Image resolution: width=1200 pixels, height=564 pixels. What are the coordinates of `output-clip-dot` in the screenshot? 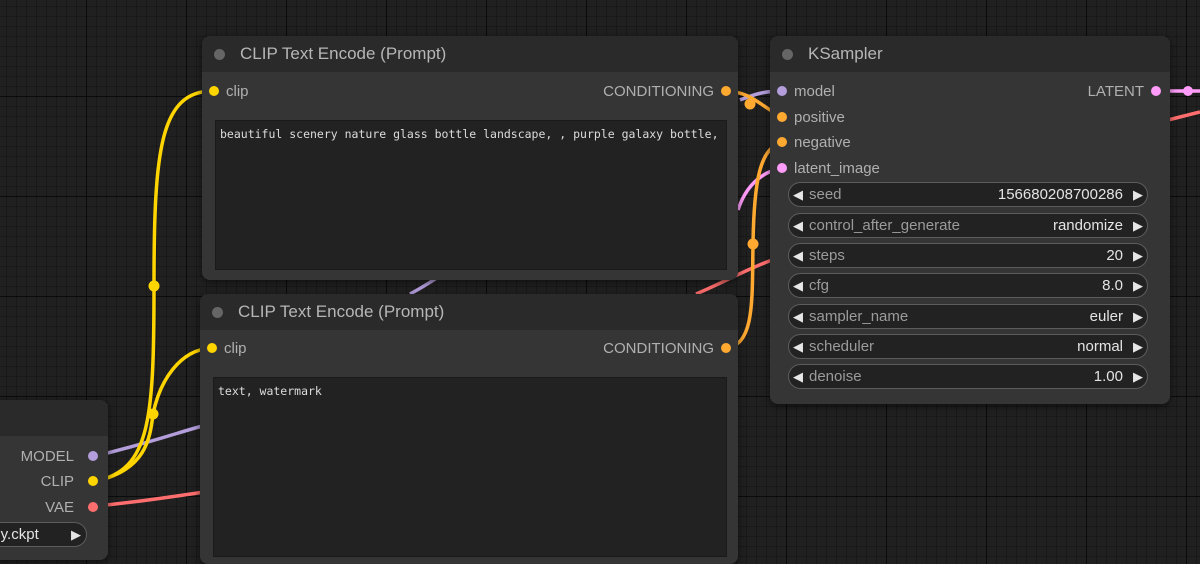 It's located at (93, 481).